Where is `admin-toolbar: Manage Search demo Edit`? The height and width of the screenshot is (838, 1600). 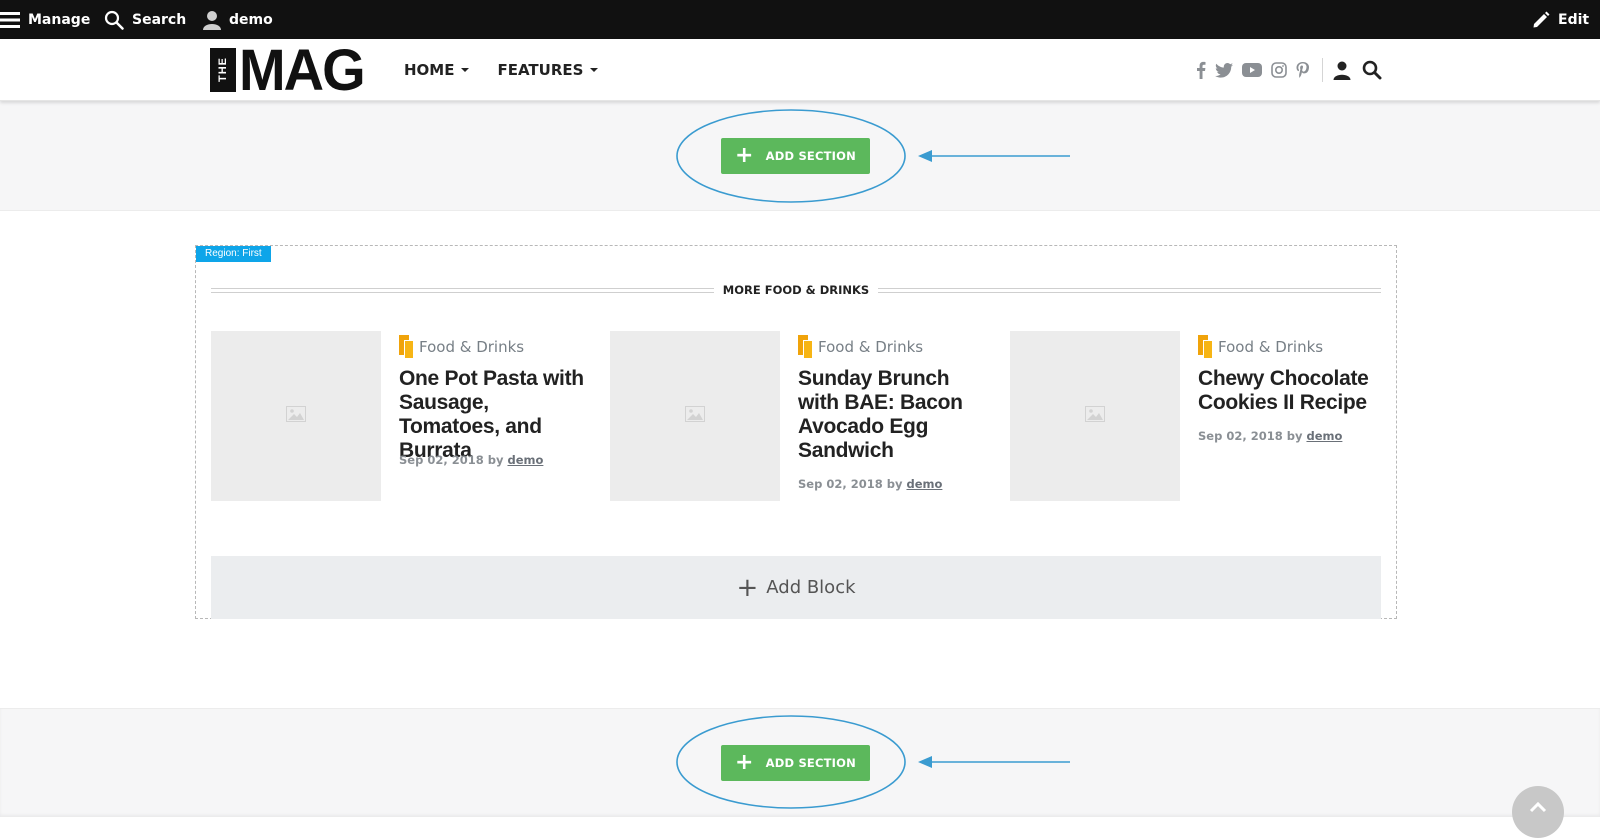
admin-toolbar: Manage Search demo Edit is located at coordinates (800, 19).